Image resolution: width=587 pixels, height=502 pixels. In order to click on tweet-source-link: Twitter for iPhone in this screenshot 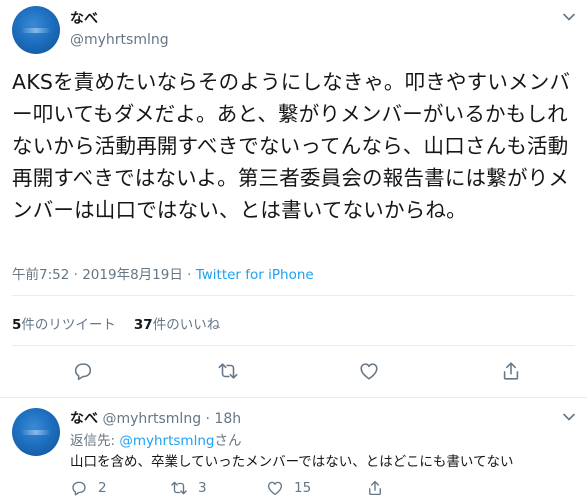, I will do `click(255, 275)`.